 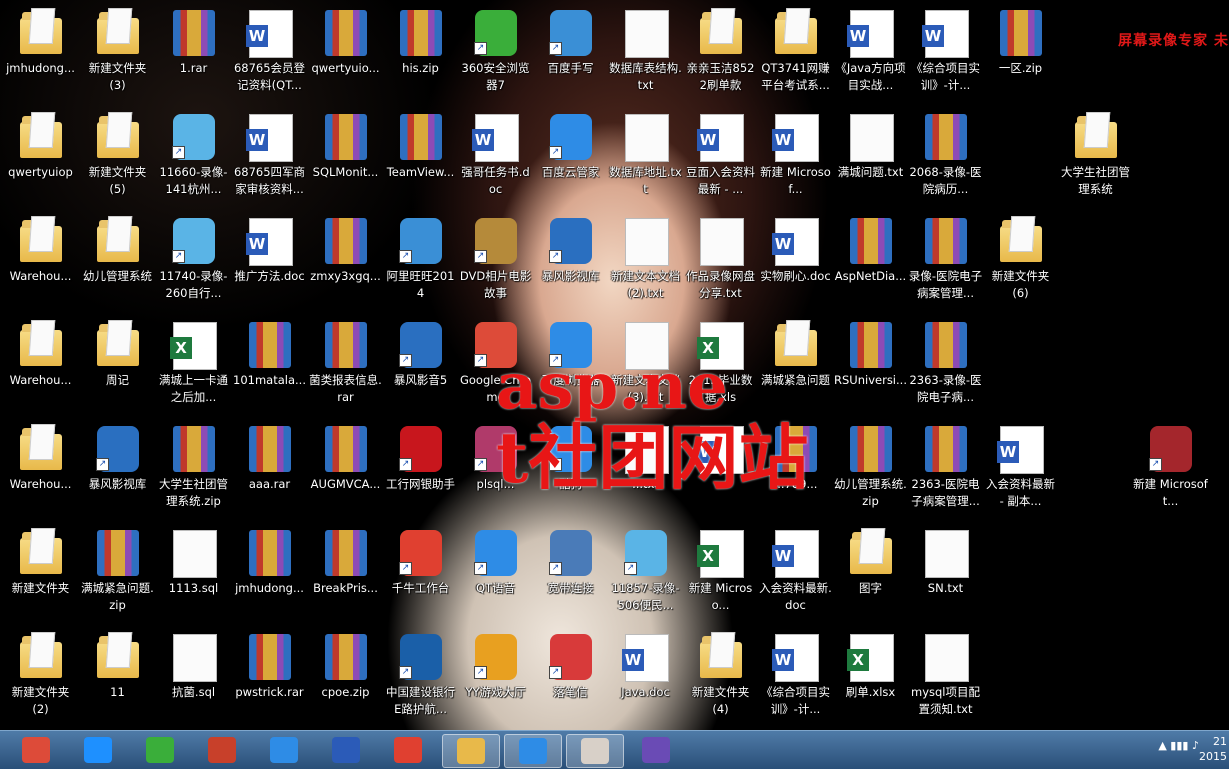 I want to click on desktop-icon: 作品录像网盘分享.txt, so click(x=720, y=264).